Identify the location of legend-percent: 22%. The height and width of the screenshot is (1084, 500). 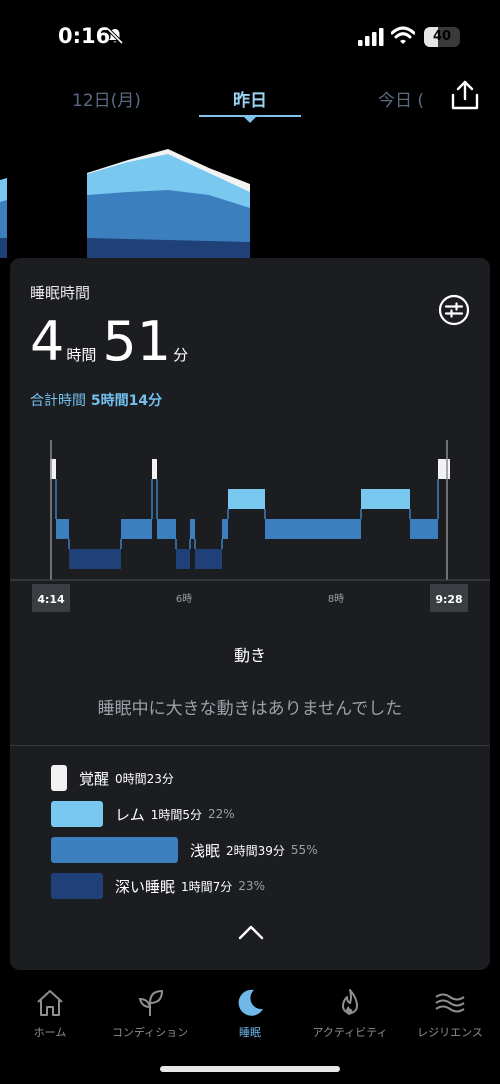
(221, 814).